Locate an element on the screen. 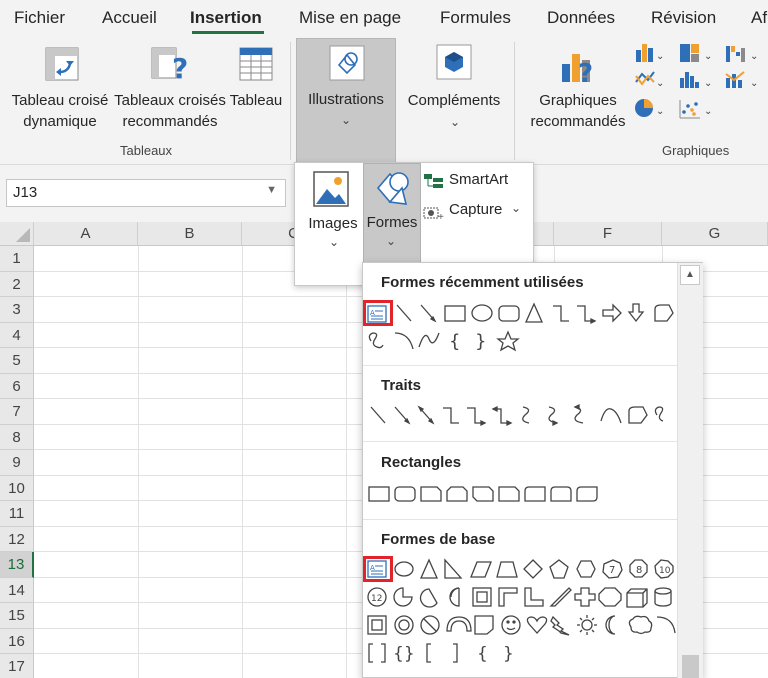 This screenshot has height=678, width=768. select-all-corner is located at coordinates (17, 234).